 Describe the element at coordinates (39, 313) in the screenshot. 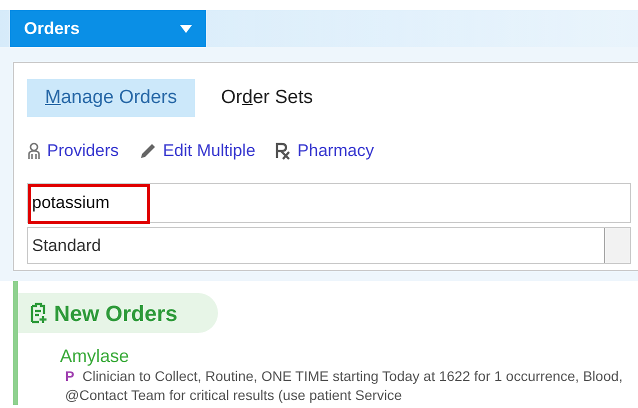

I see `clipboard-plus-icon` at that location.